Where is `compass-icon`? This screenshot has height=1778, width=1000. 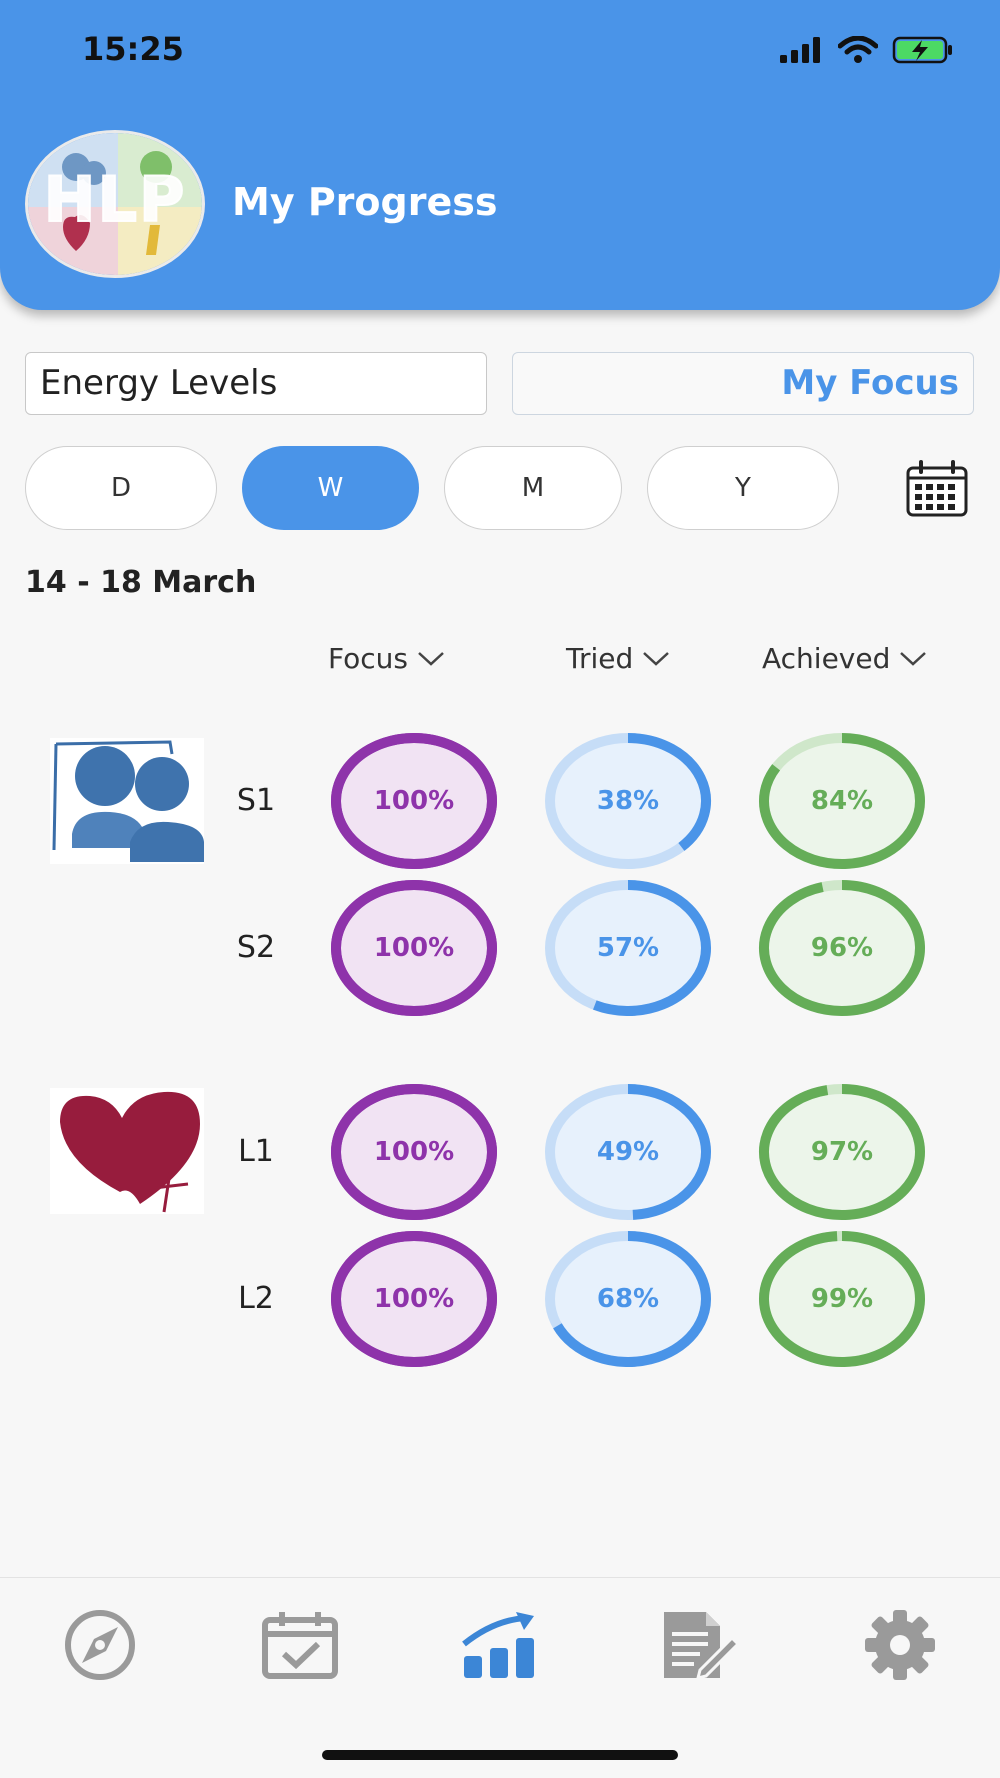
compass-icon is located at coordinates (100, 1645).